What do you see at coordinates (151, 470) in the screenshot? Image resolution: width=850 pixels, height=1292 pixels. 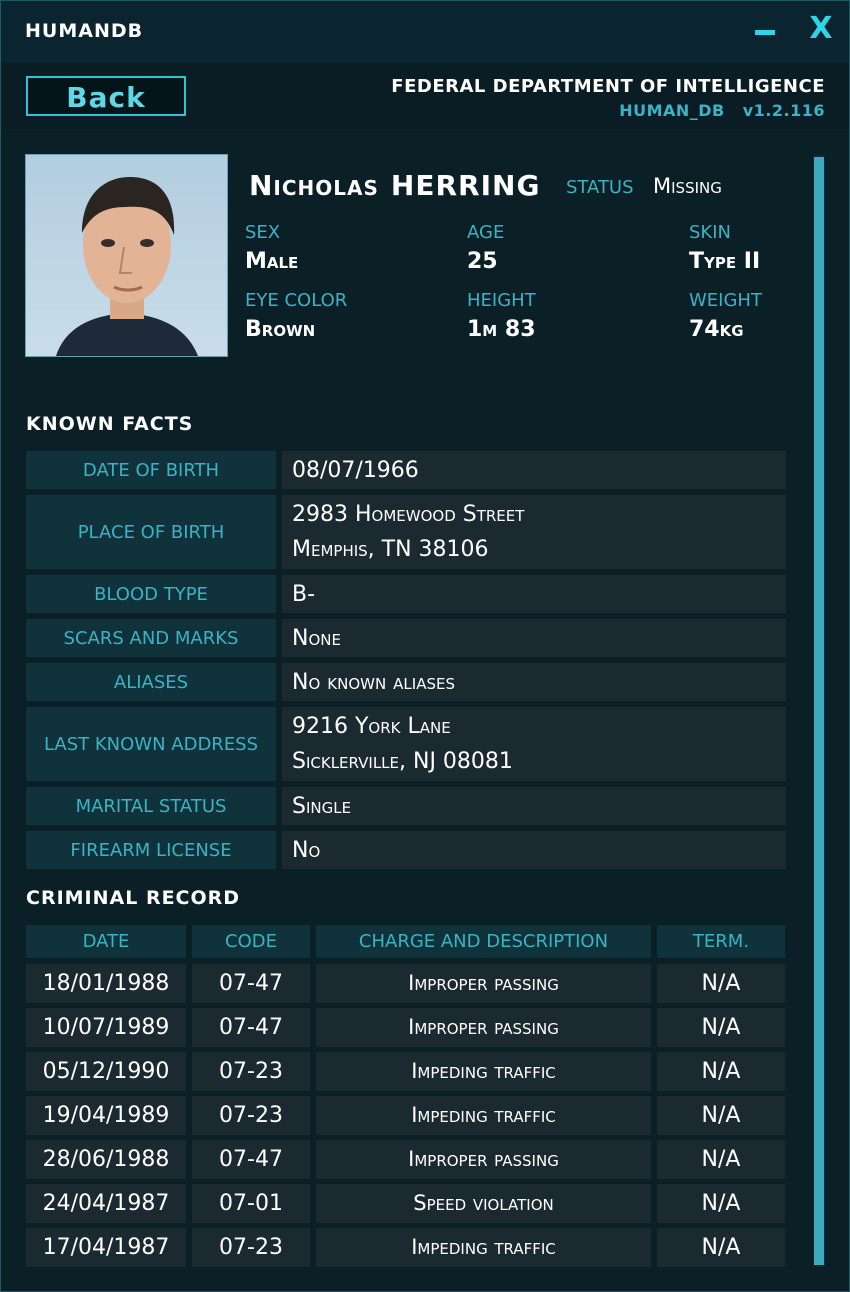 I see `facts-label: DATE OF BIRTH` at bounding box center [151, 470].